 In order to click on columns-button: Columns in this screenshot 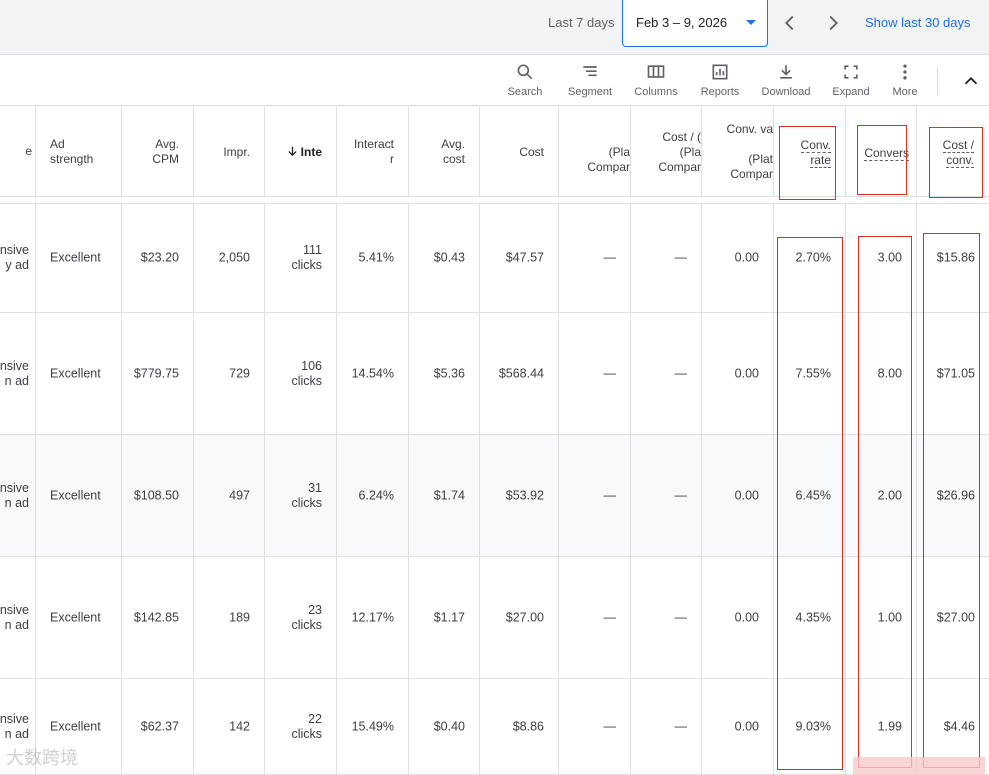, I will do `click(656, 82)`.